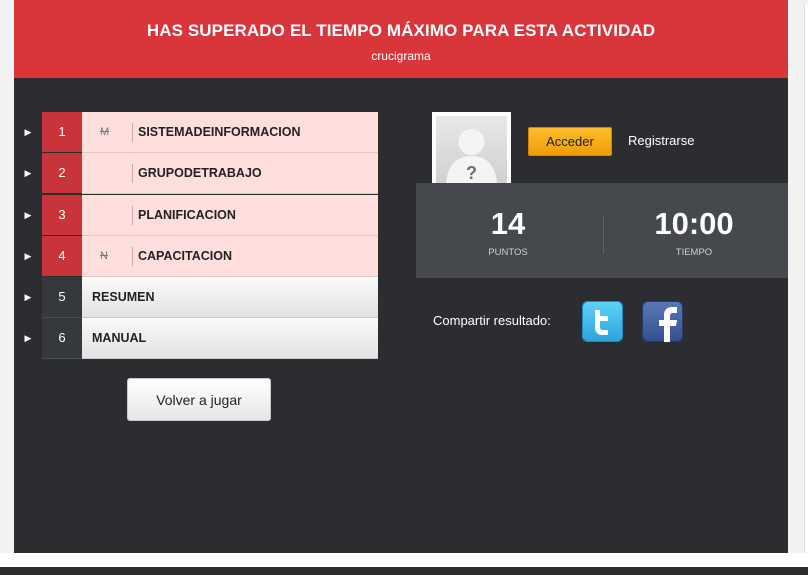  I want to click on activity-name: crucigrama, so click(401, 56).